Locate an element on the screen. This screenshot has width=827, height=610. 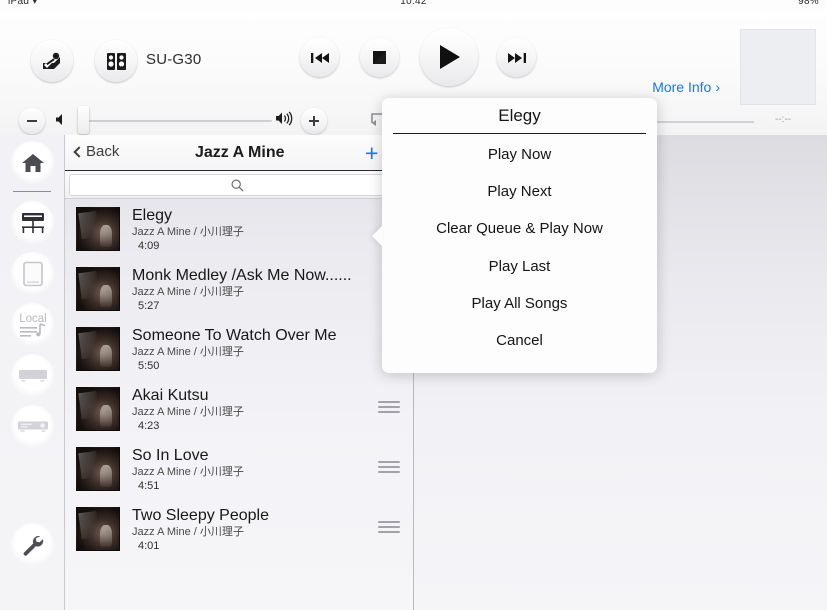
song-row: Akai Kutsu Jazz A Mine / 小川理子 4:23 is located at coordinates (239, 409).